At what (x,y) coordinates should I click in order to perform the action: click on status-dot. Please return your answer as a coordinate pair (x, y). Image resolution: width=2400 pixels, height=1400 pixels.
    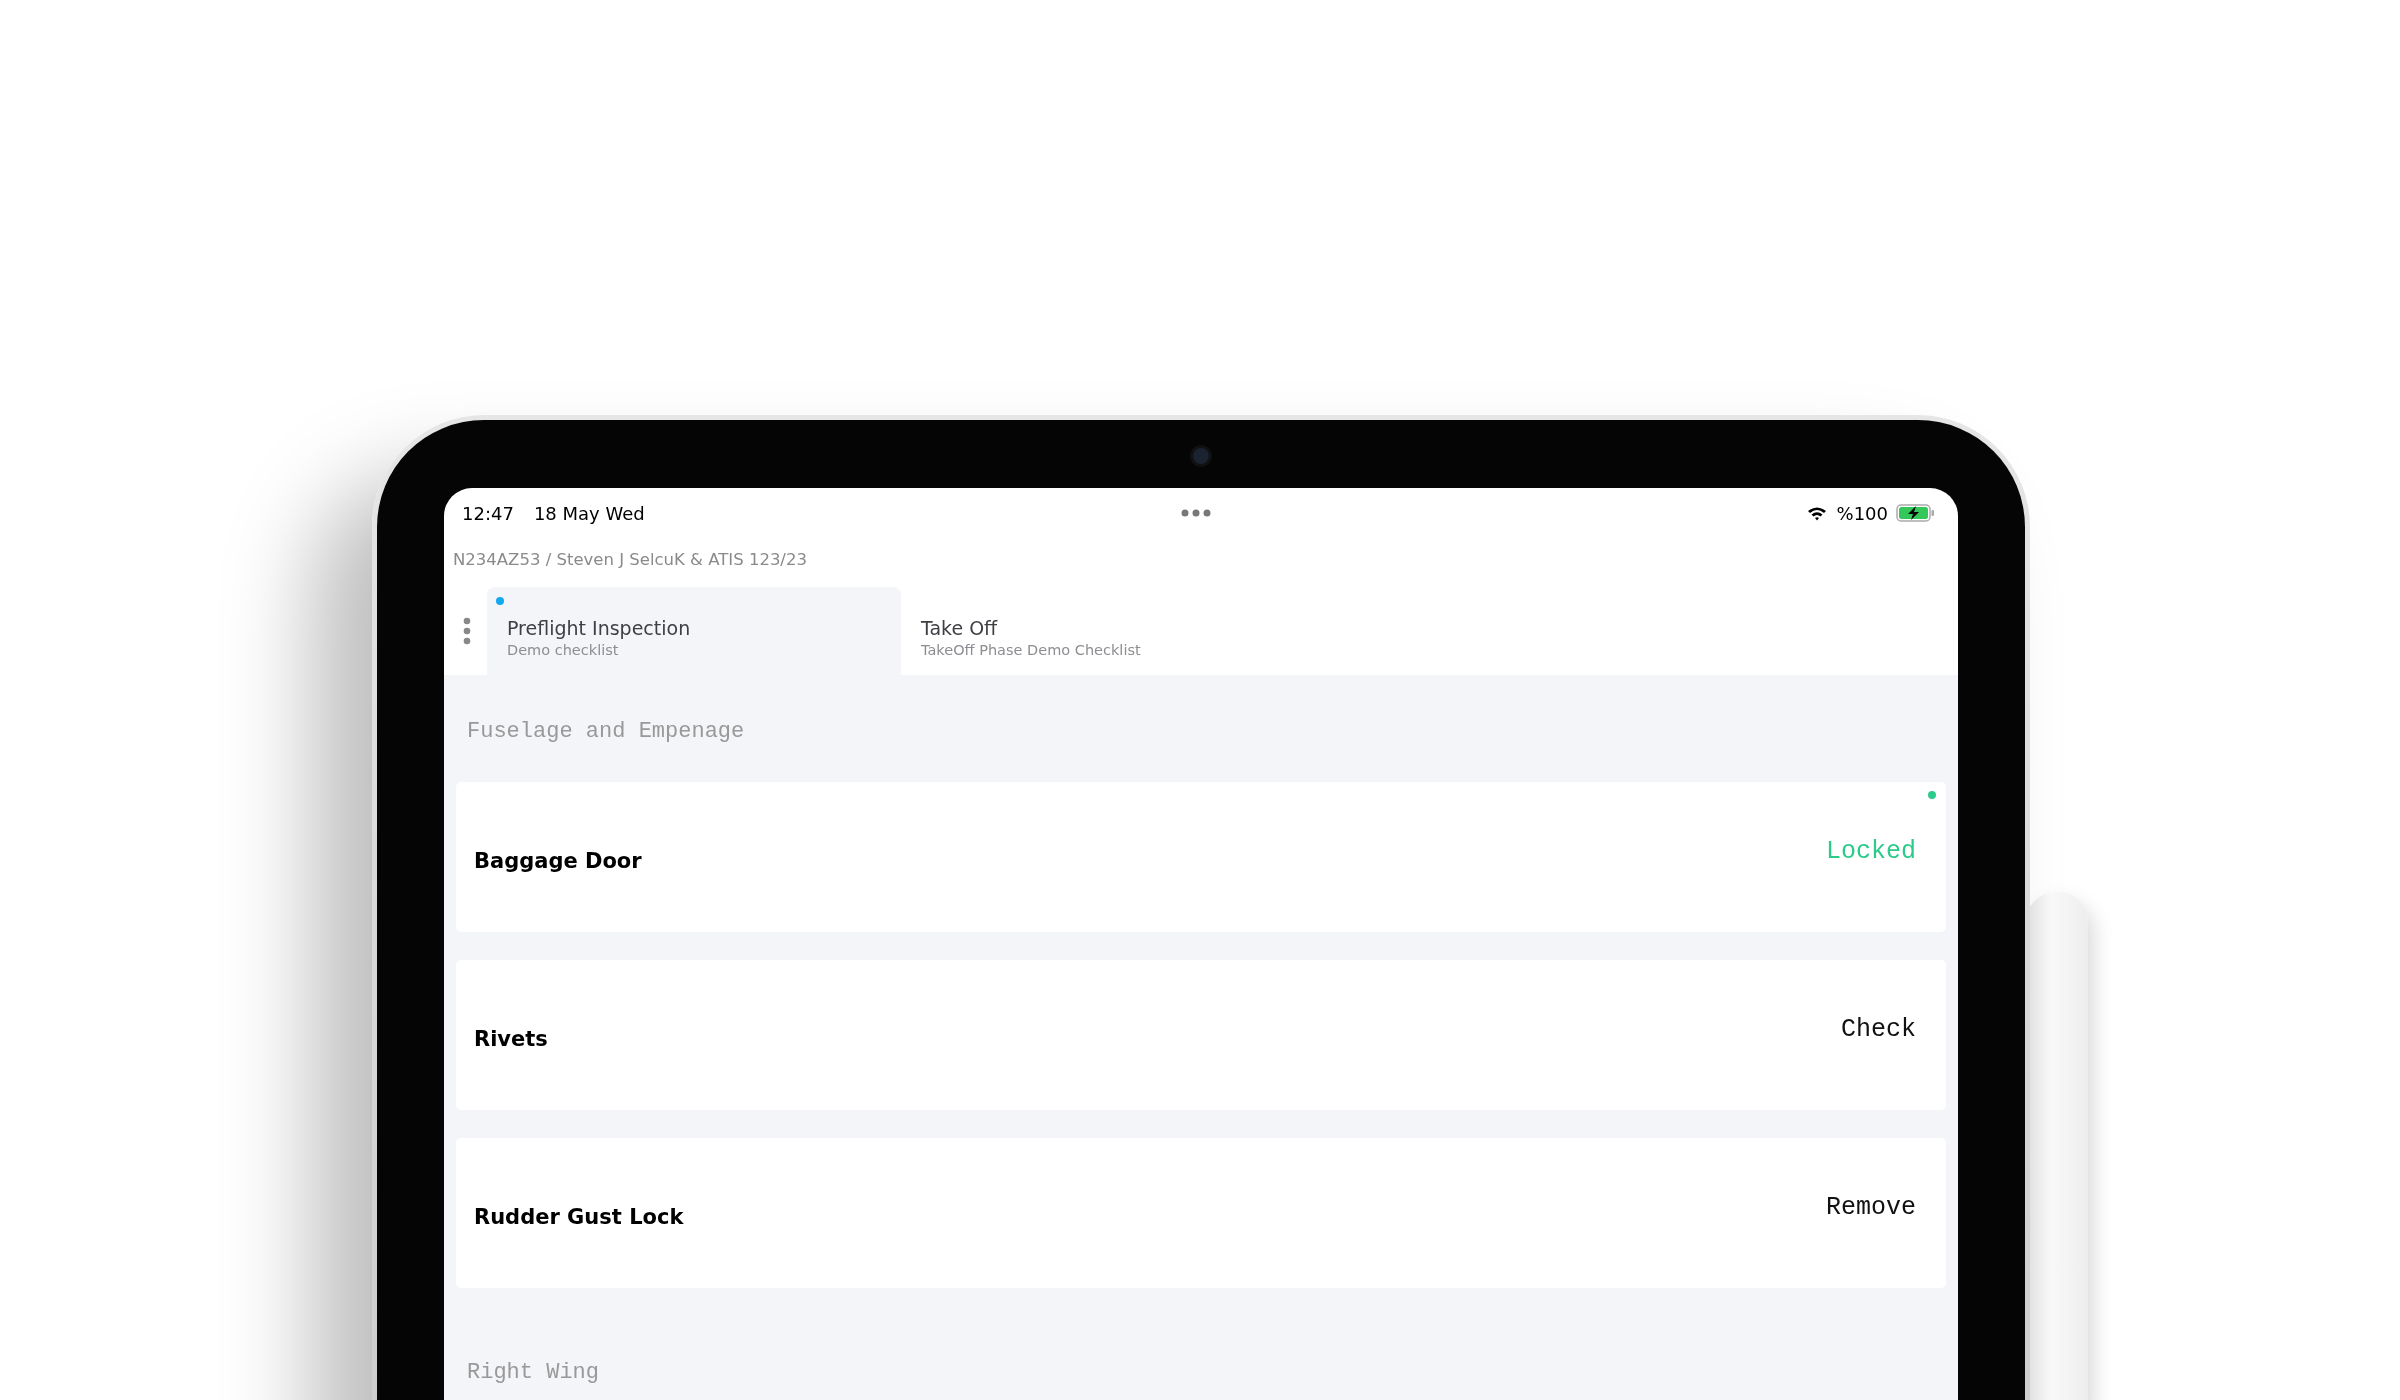
    Looking at the image, I should click on (1932, 795).